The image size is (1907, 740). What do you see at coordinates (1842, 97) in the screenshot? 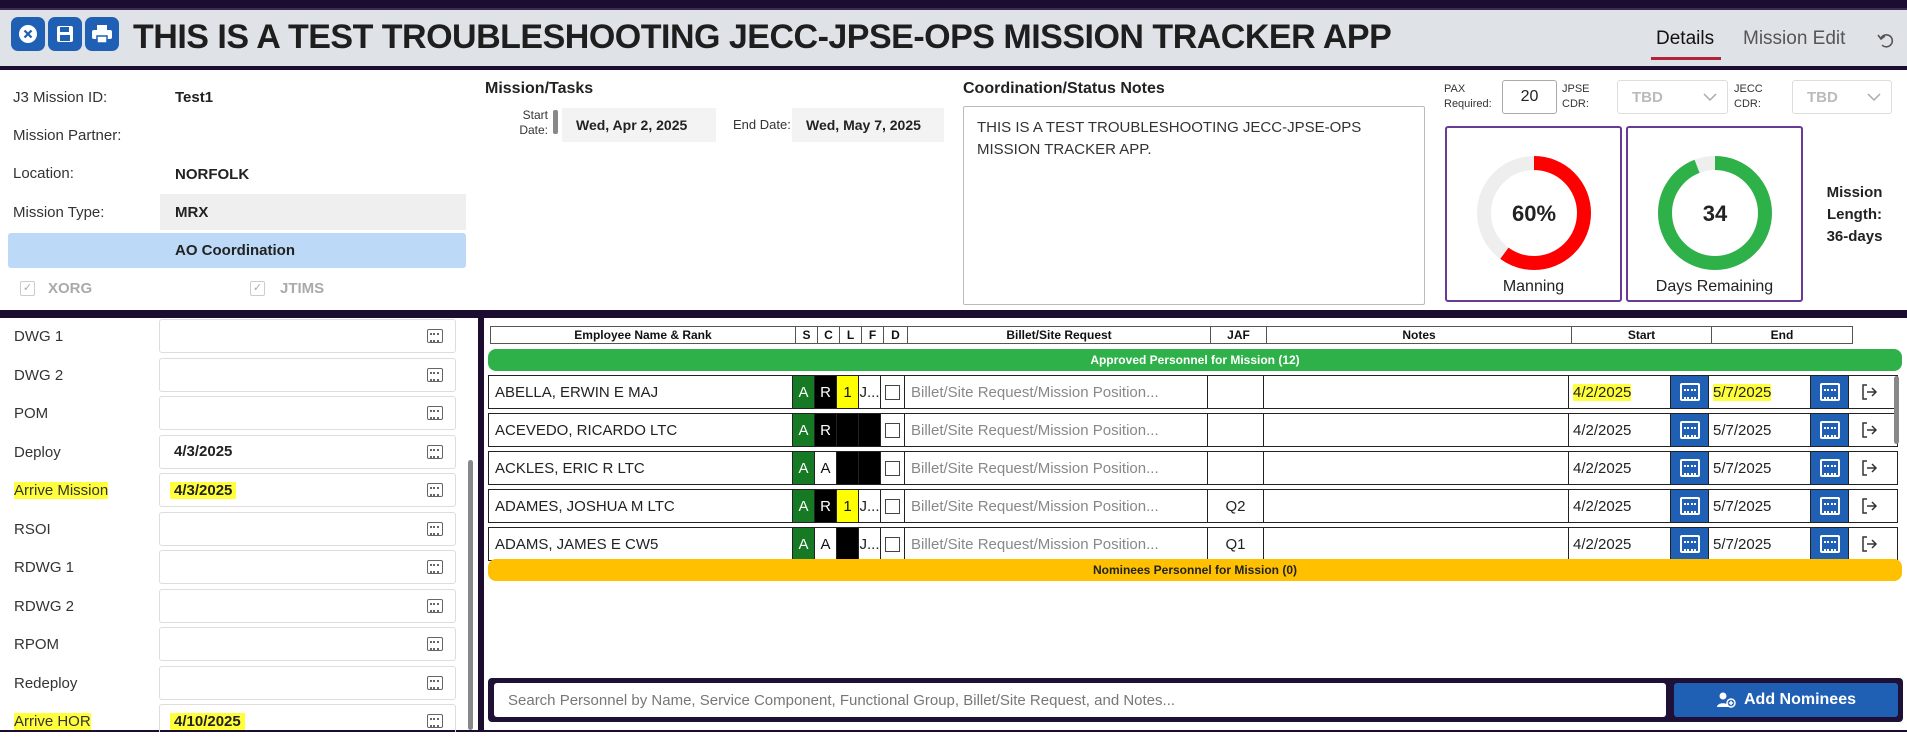
I see `jecc-cdr-dropdown: TBD` at bounding box center [1842, 97].